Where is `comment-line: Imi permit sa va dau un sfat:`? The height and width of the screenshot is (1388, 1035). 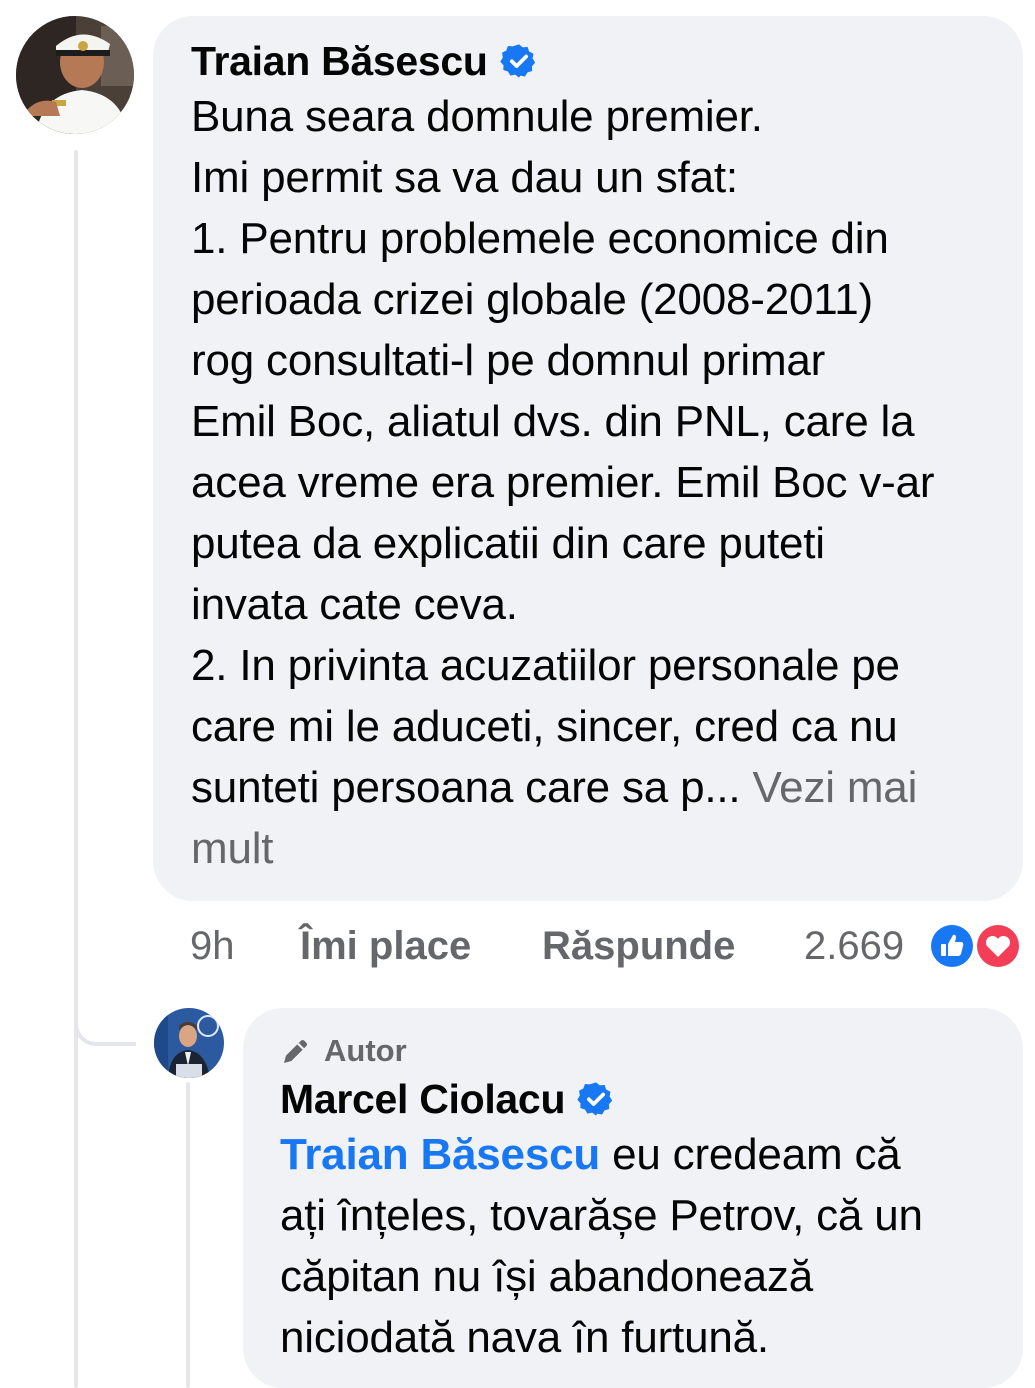
comment-line: Imi permit sa va dau un sfat: is located at coordinates (464, 177).